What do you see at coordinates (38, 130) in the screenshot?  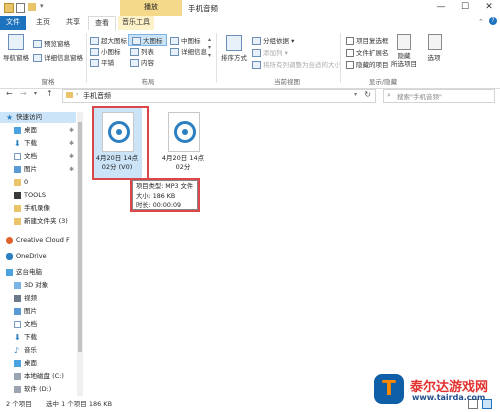 I see `nav-item-desktop: 桌面 ✱` at bounding box center [38, 130].